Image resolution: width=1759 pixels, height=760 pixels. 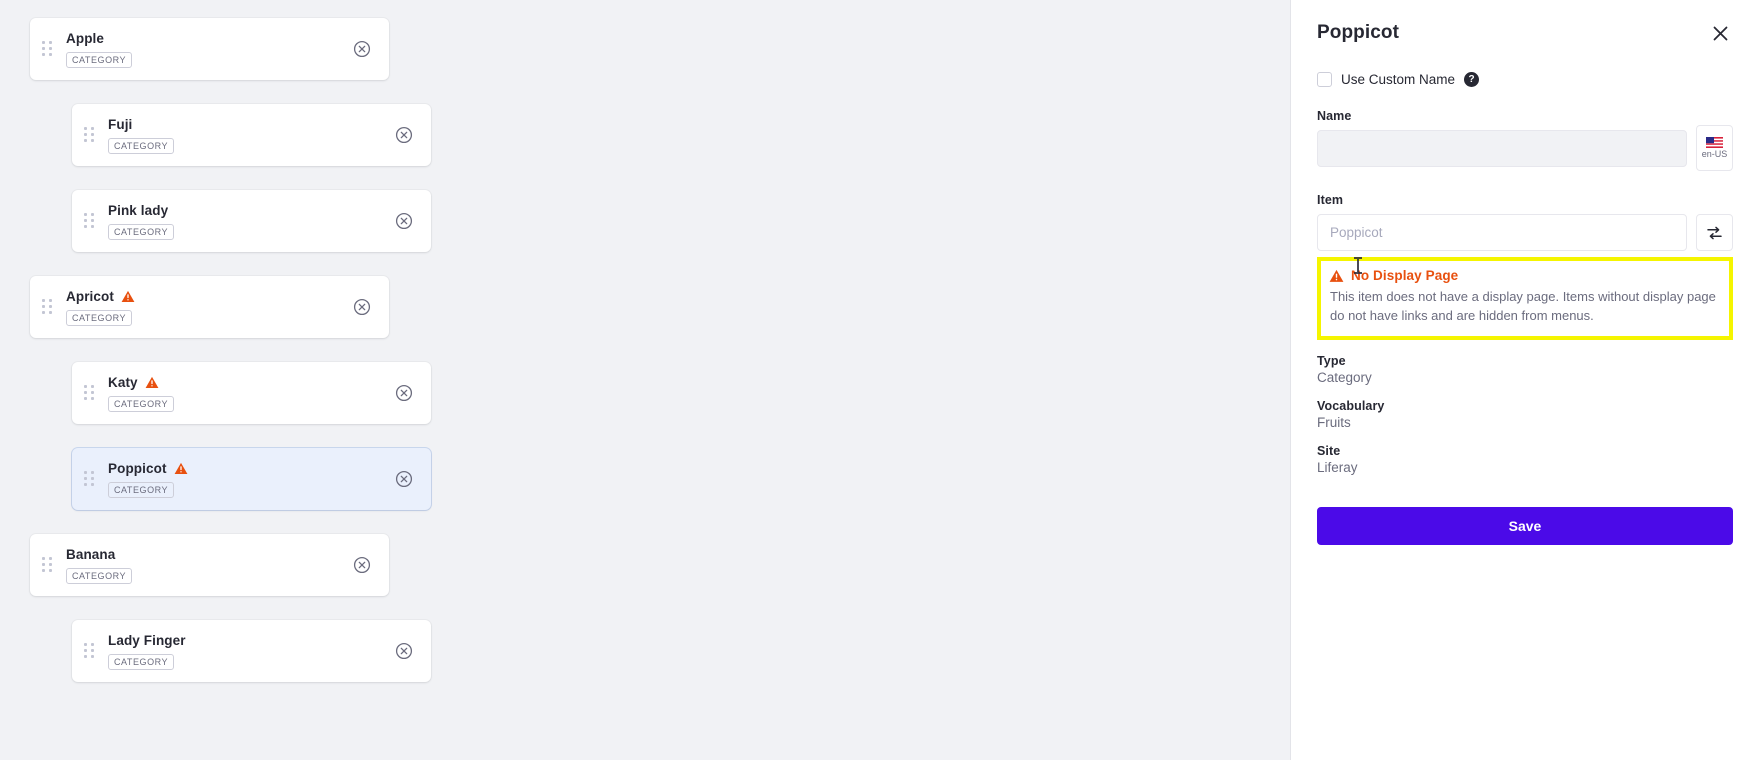 What do you see at coordinates (1525, 459) in the screenshot?
I see `metadata-item: Site Liferay` at bounding box center [1525, 459].